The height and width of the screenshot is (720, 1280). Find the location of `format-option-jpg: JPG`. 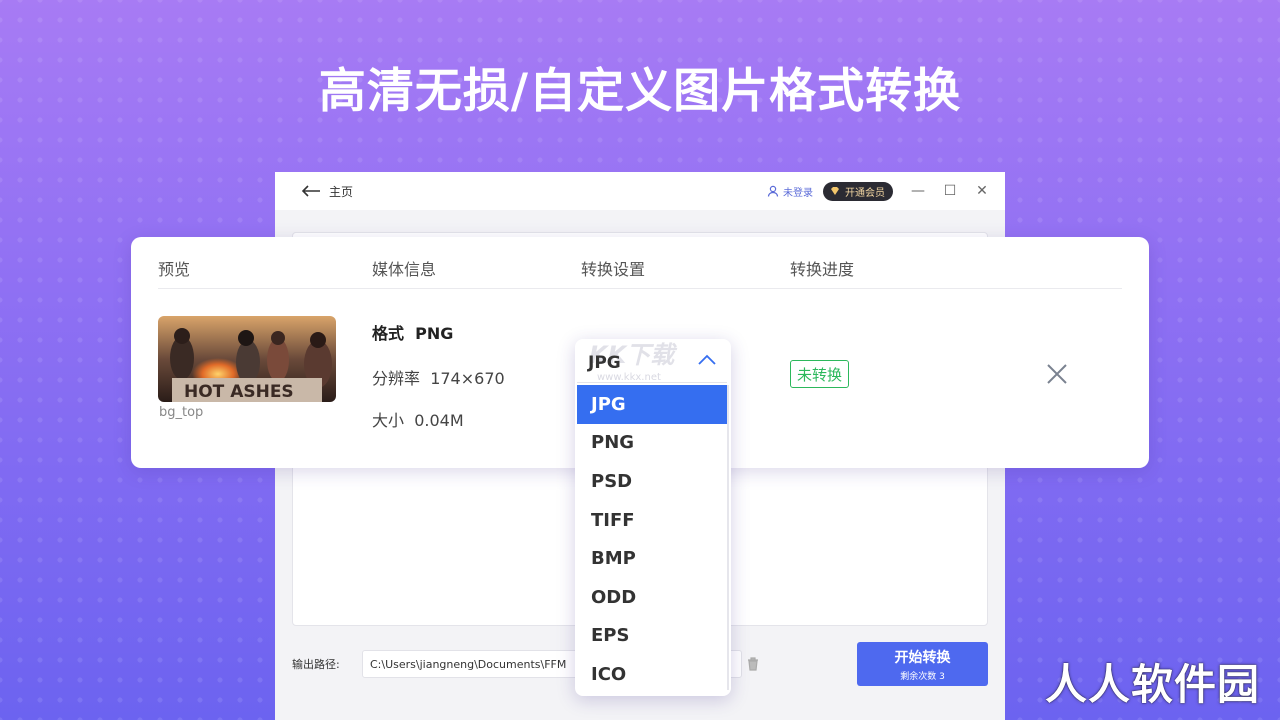

format-option-jpg: JPG is located at coordinates (652, 404).